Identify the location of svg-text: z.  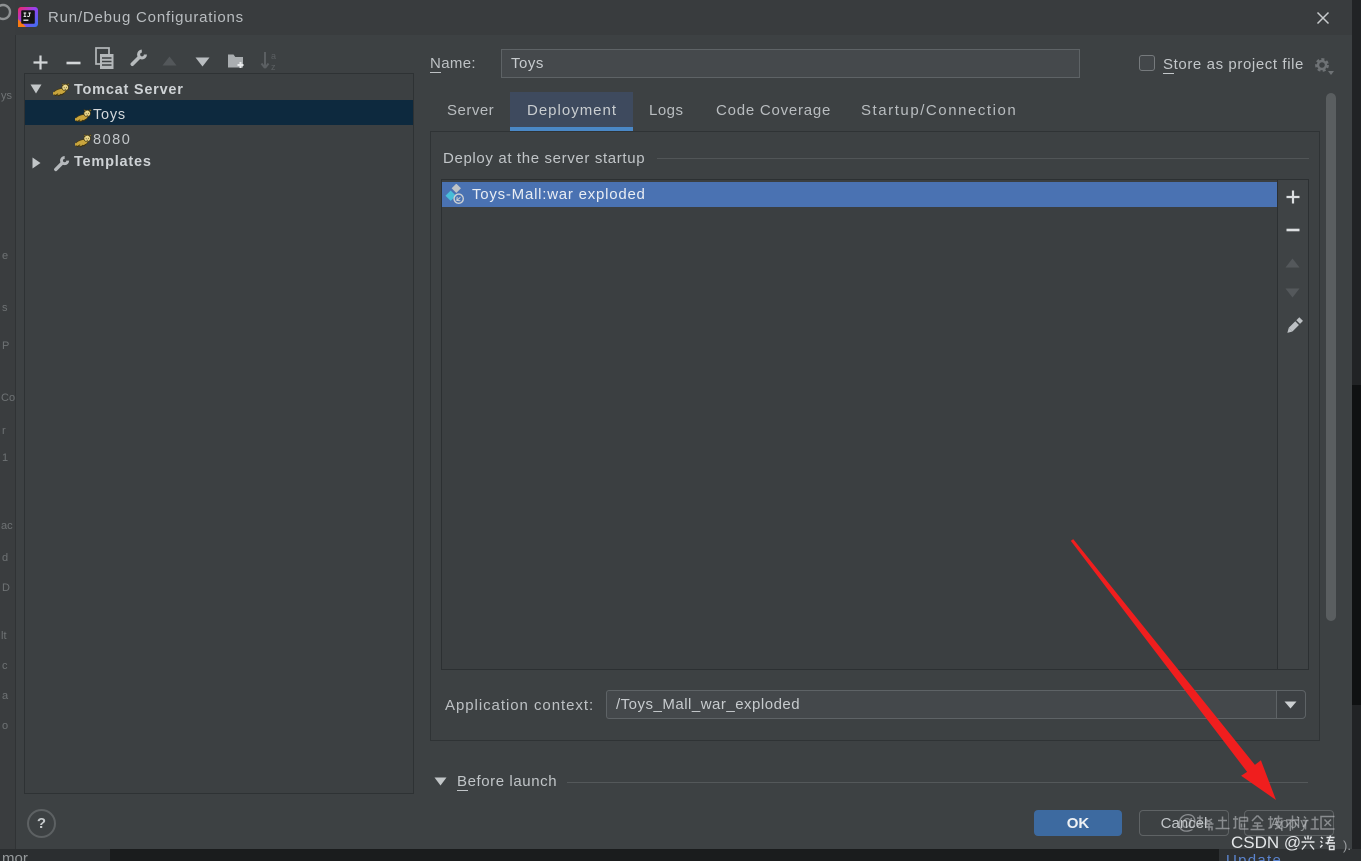
(273, 67).